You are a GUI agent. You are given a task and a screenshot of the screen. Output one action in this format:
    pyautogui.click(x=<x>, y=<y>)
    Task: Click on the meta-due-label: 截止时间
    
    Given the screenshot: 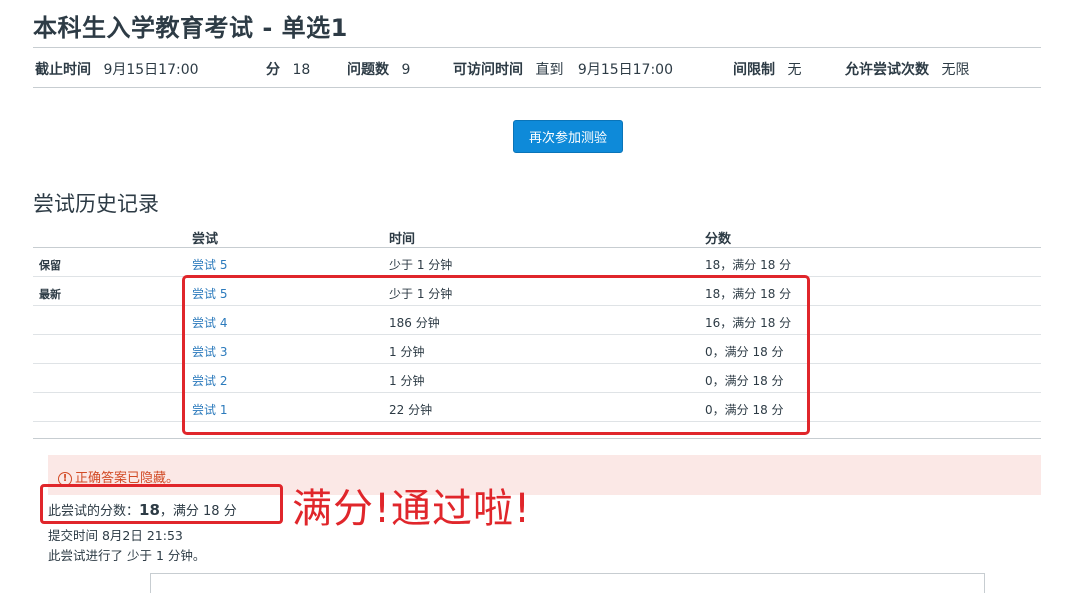 What is the action you would take?
    pyautogui.click(x=63, y=70)
    